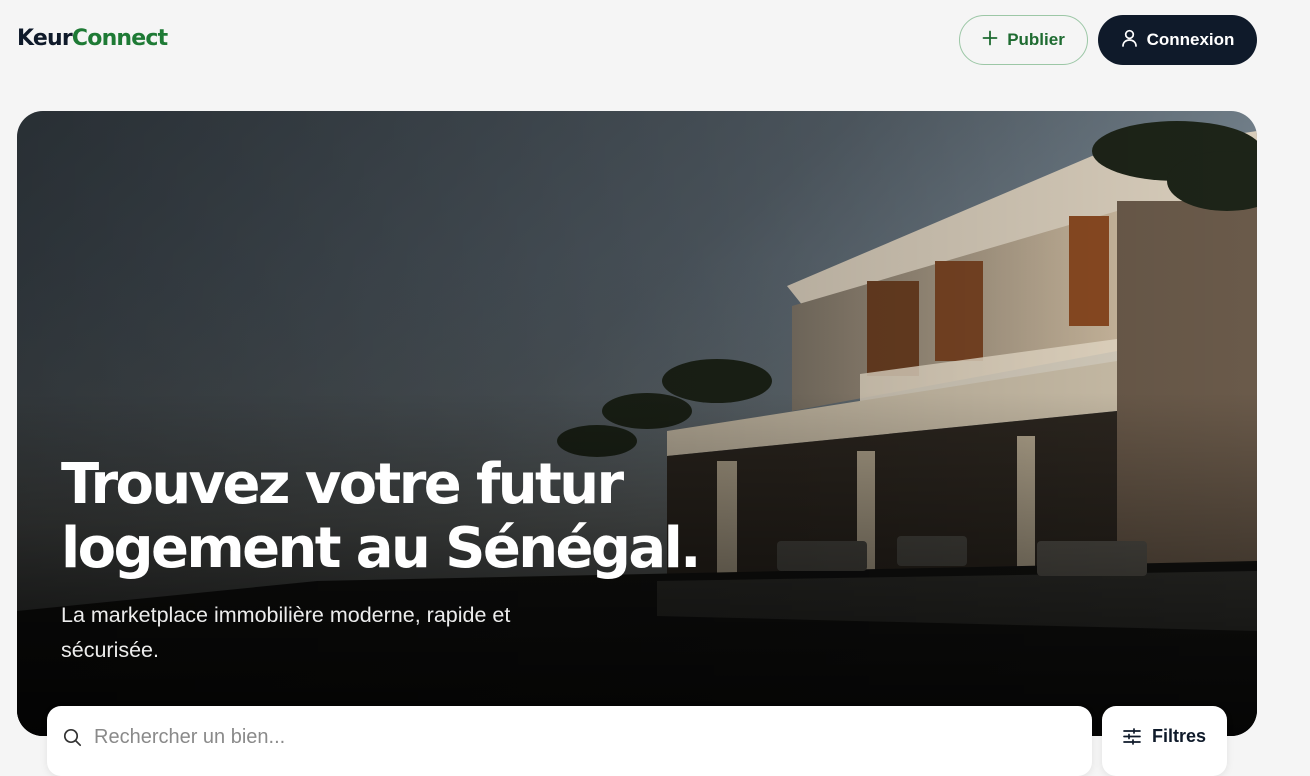 The height and width of the screenshot is (776, 1310). I want to click on login-button-label: Connexion, so click(1190, 39).